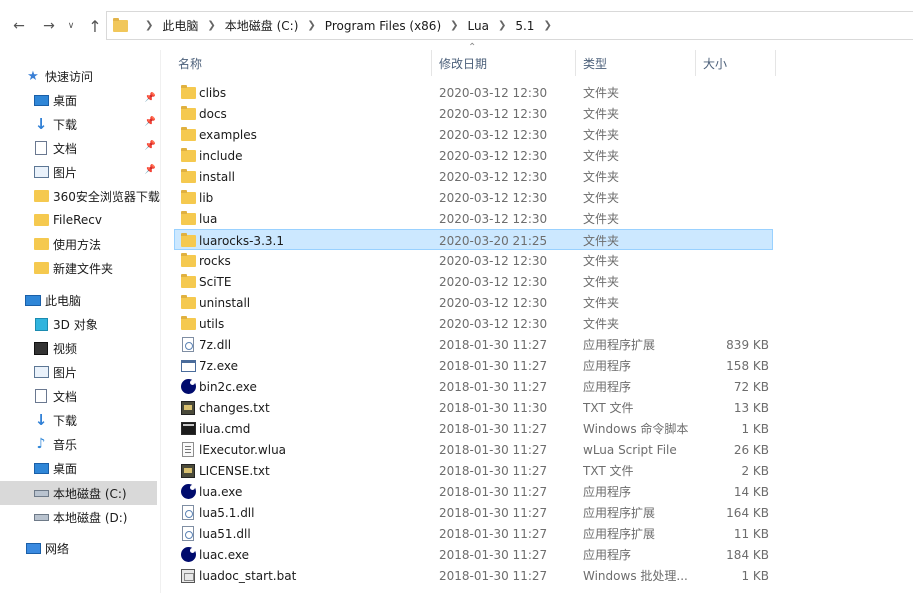 The width and height of the screenshot is (913, 593). I want to click on file-name-cell: SciTE, so click(305, 281).